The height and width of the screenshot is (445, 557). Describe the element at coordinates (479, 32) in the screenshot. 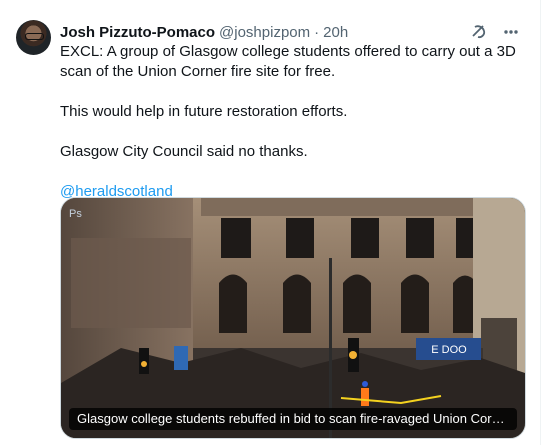

I see `grok-icon` at that location.